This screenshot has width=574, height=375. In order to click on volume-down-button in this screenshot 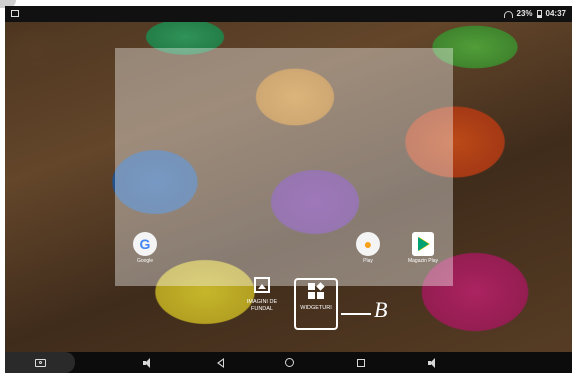, I will do `click(148, 362)`.